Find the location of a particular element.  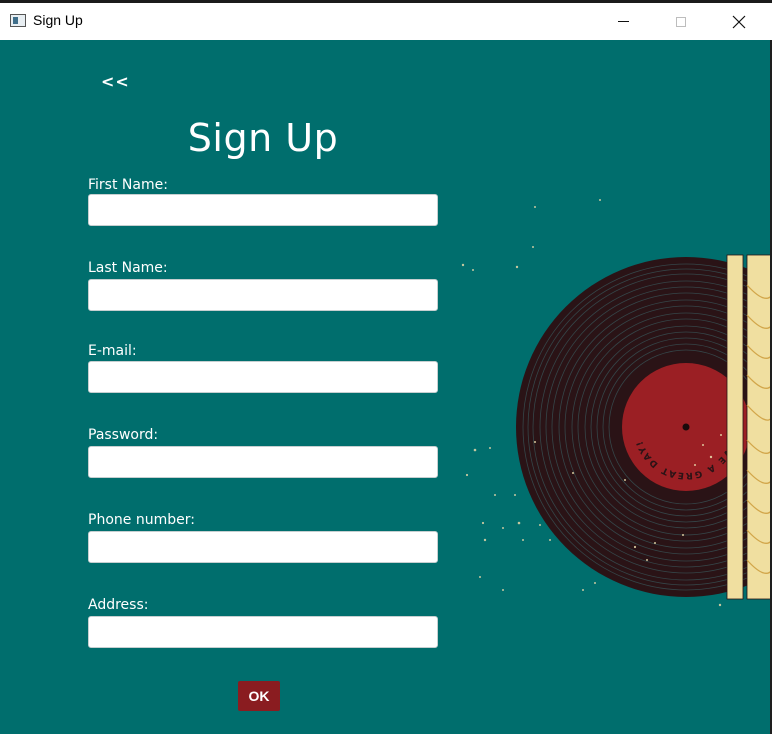

page-title: Sign Up is located at coordinates (263, 138).